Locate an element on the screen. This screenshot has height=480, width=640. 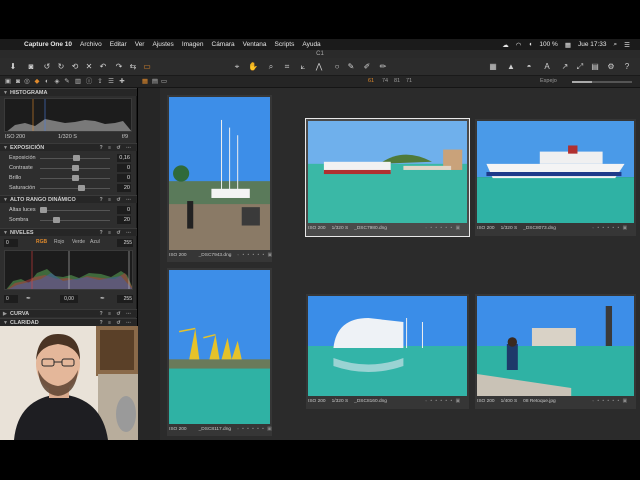
output-tab-icon: ⇪ is located at coordinates (100, 82).